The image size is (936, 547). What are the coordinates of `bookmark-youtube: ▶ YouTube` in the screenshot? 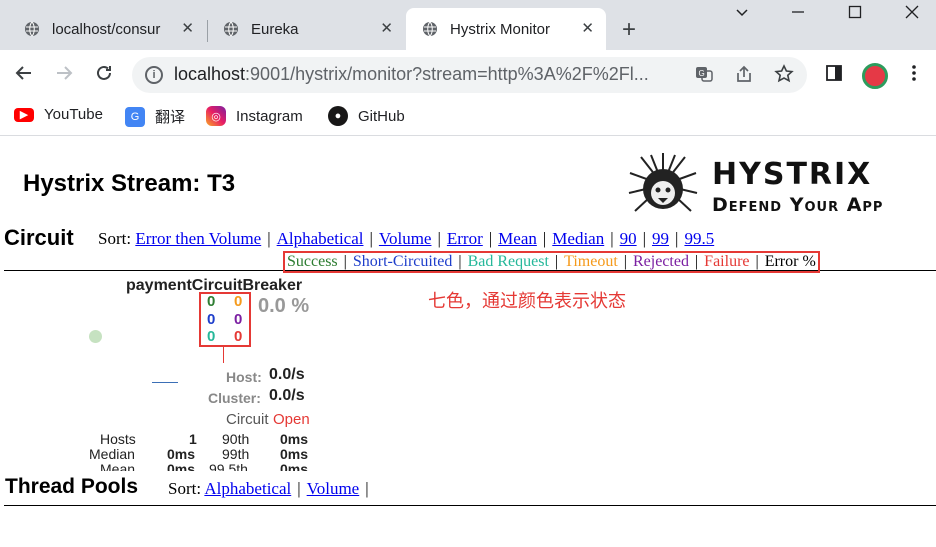 It's located at (58, 114).